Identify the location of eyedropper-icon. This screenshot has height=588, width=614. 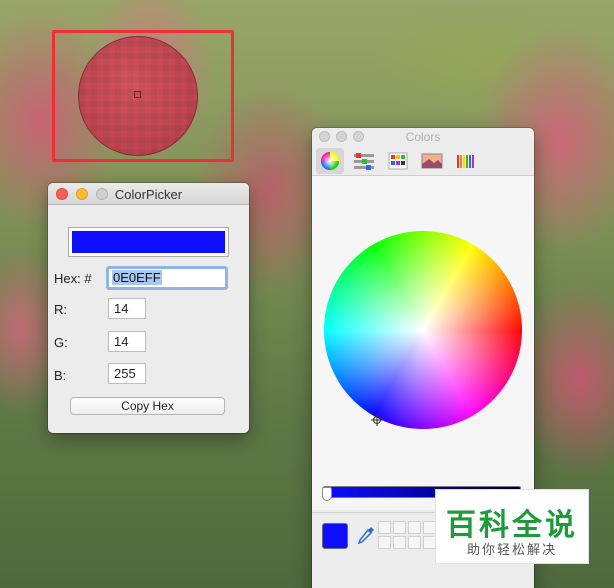
(366, 536).